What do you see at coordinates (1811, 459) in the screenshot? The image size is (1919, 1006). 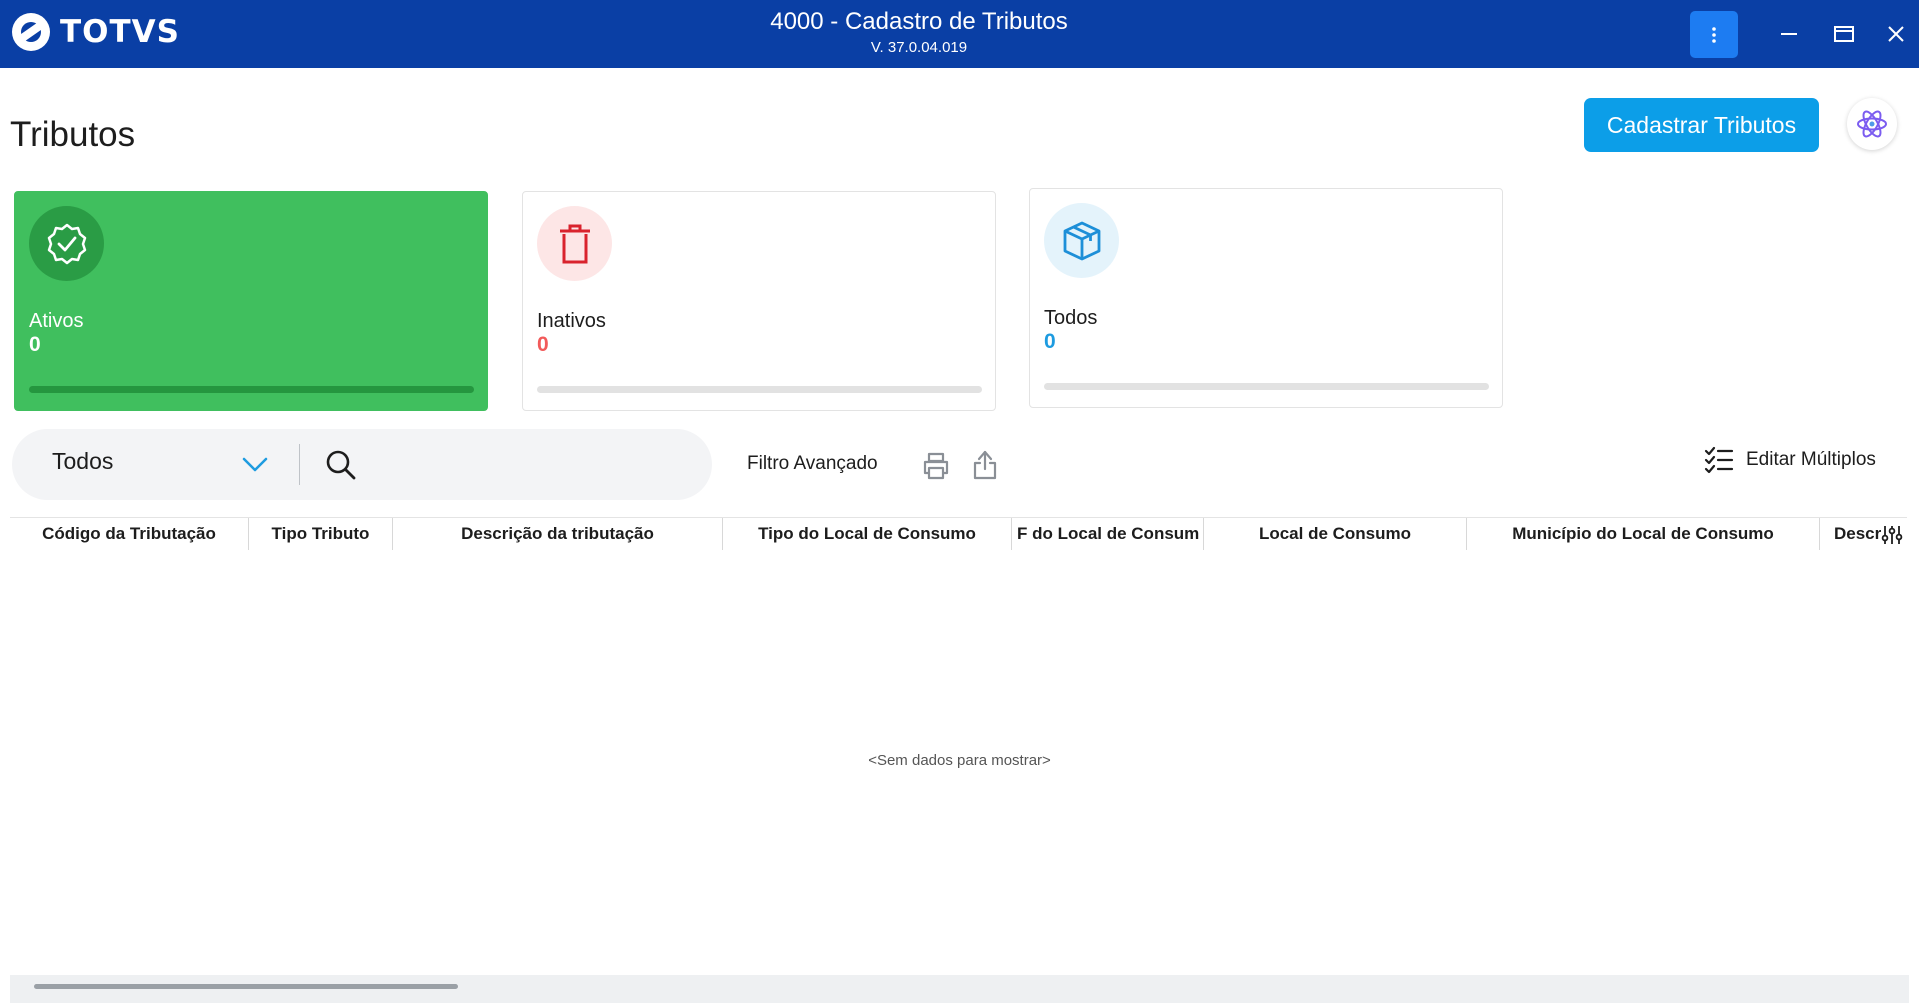 I see `edit-multiple-label: Editar Múltiplos` at bounding box center [1811, 459].